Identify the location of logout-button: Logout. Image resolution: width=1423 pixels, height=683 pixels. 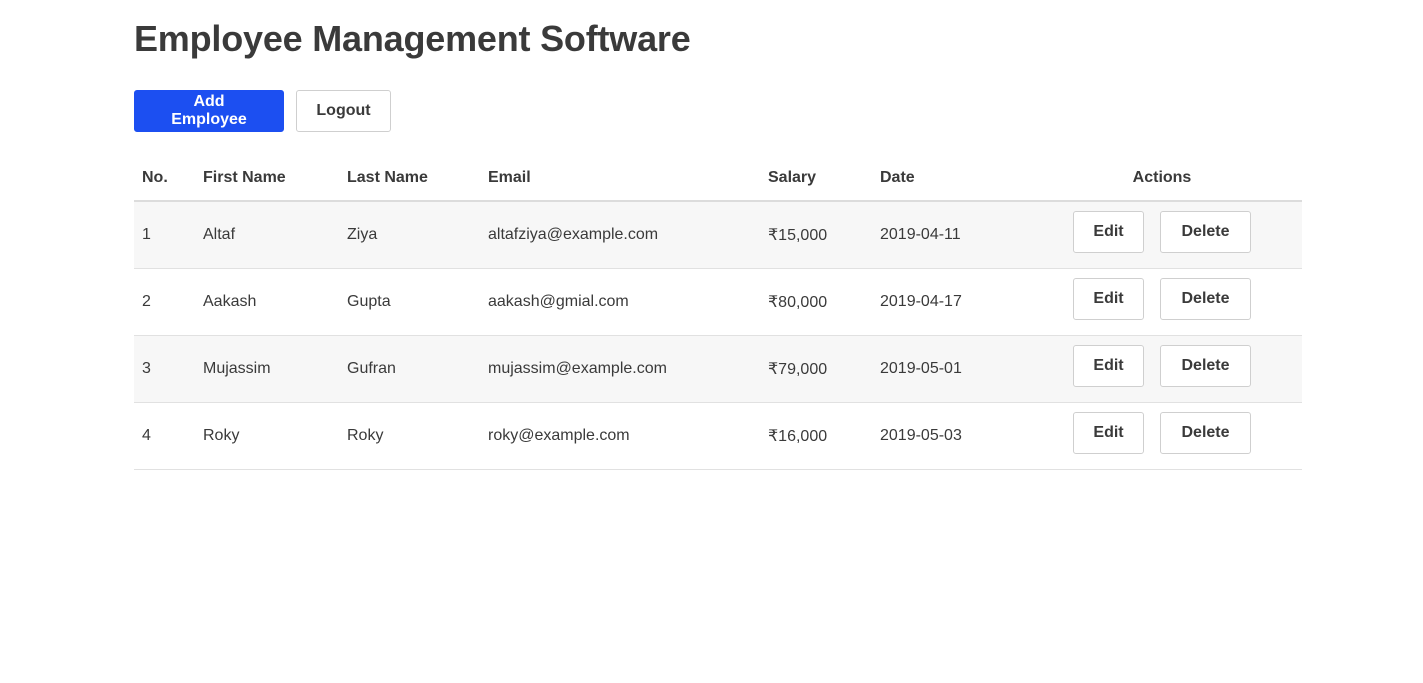
(343, 111).